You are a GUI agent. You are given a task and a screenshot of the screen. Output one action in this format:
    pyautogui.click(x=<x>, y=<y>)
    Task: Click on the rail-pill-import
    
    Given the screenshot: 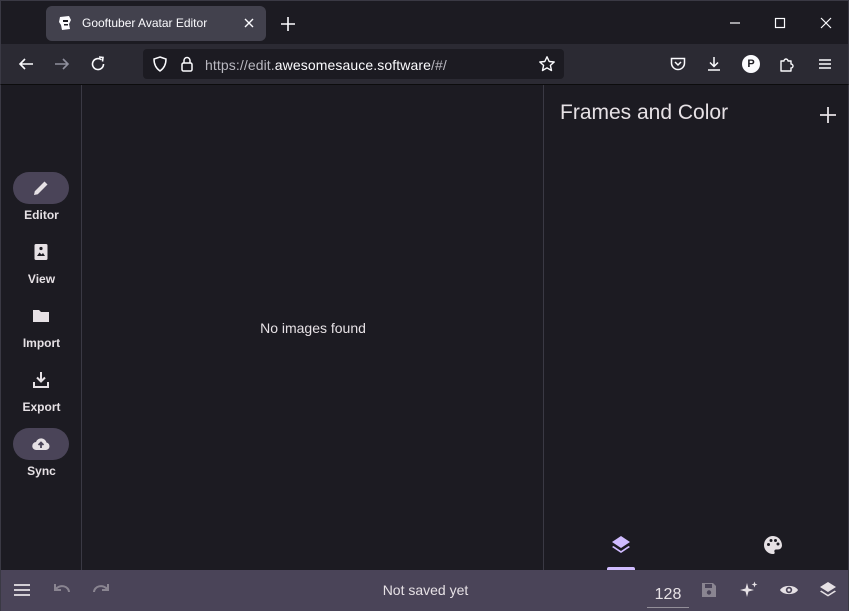 What is the action you would take?
    pyautogui.click(x=41, y=316)
    